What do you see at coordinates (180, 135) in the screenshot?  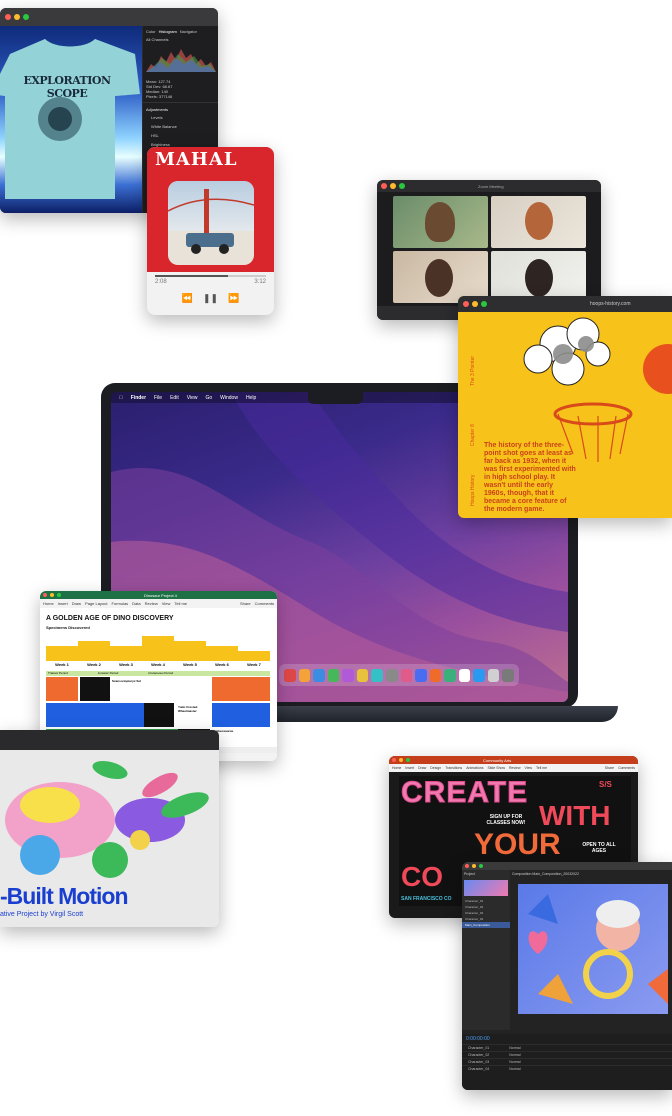 I see `adjust-hsl: HSL` at bounding box center [180, 135].